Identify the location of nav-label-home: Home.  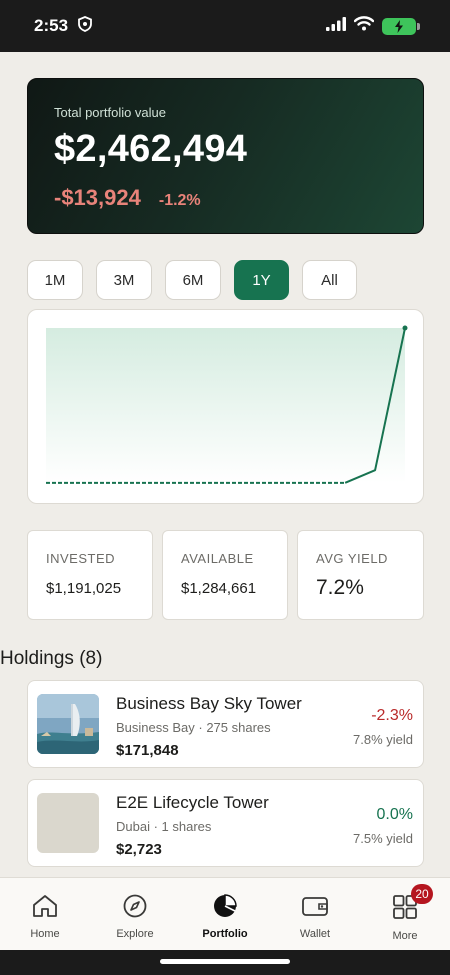
(45, 934).